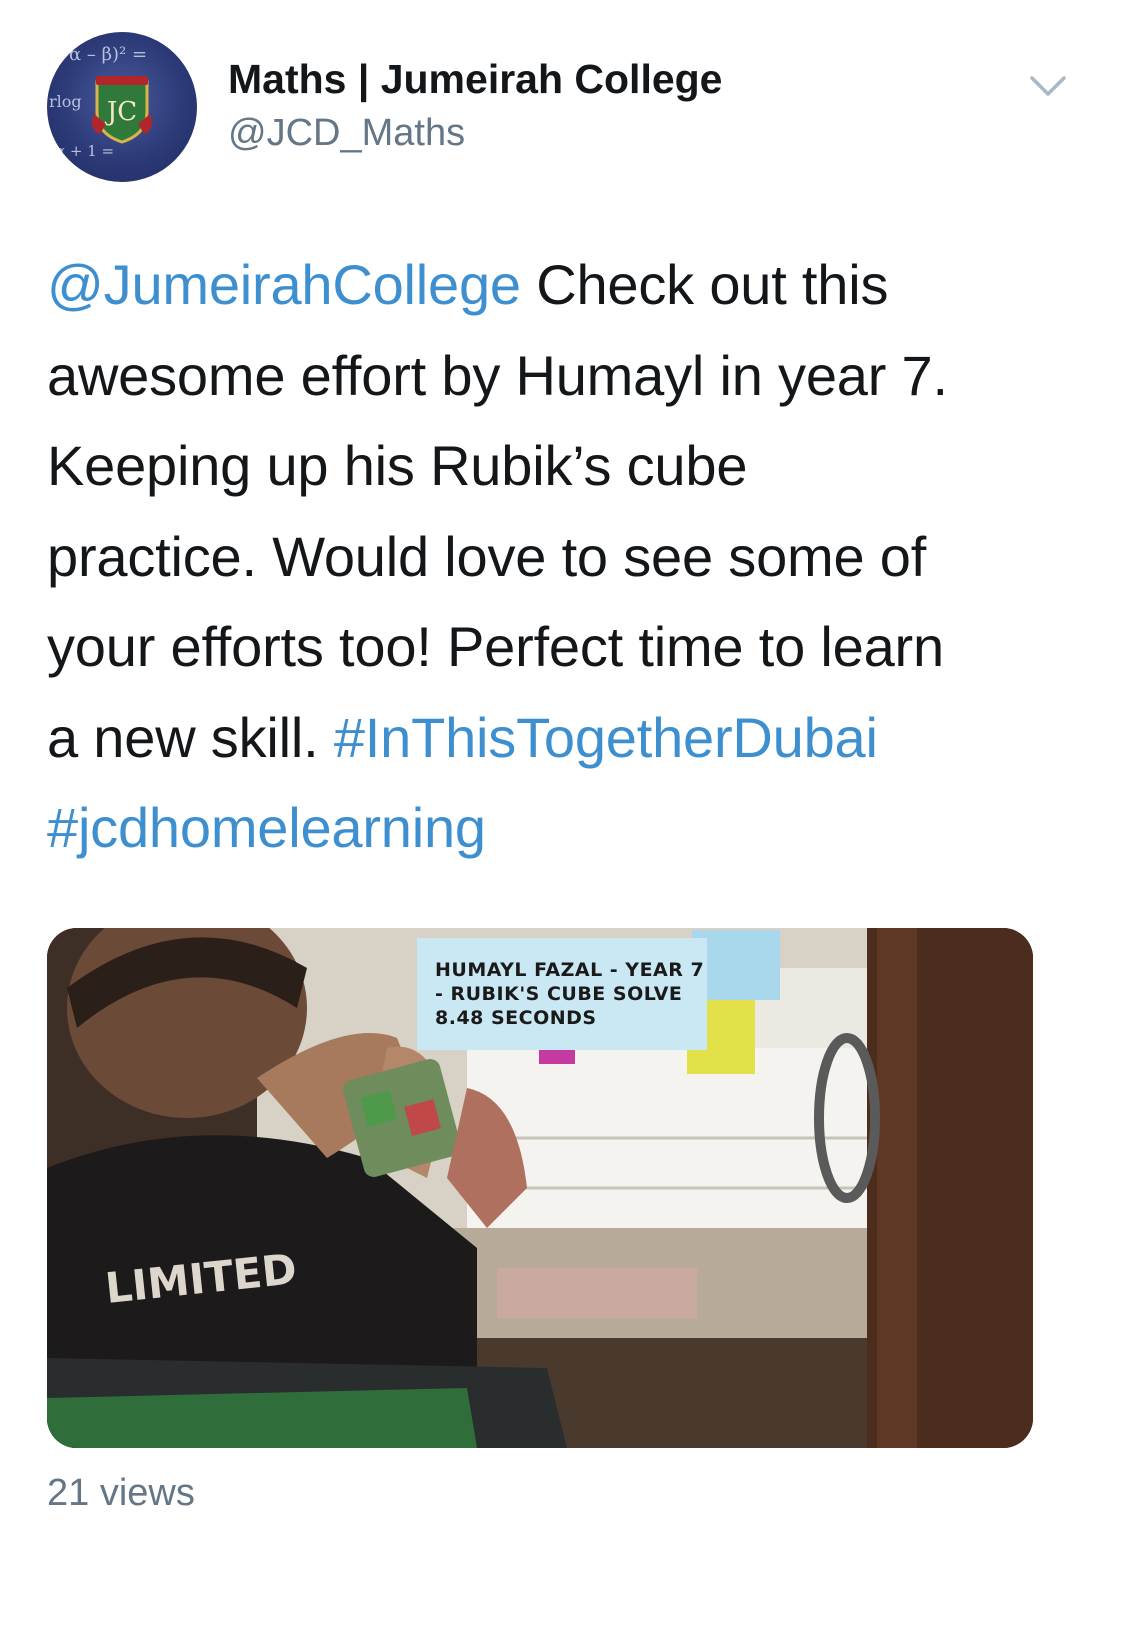 This screenshot has height=1635, width=1125. Describe the element at coordinates (190, 737) in the screenshot. I see `tweet-line-6-text: a new skill.` at that location.